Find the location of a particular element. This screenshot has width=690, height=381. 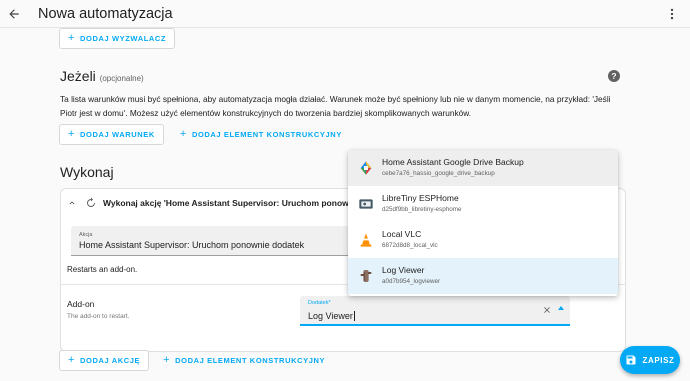

addon-combobox: Dodatek* Log Viewer is located at coordinates (435, 311).